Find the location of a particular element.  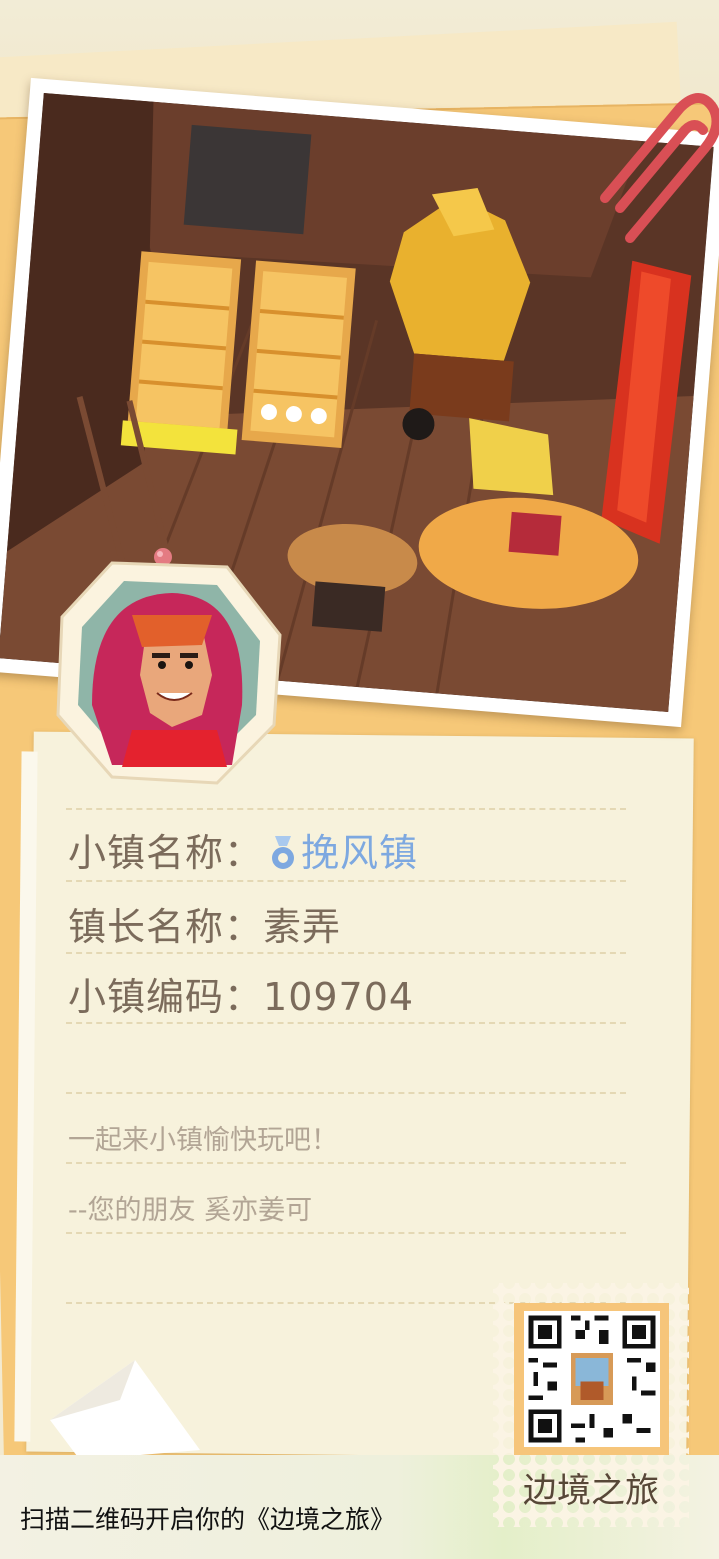

invite-message: 一起来小镇愉快玩吧！ is located at coordinates (203, 1140).